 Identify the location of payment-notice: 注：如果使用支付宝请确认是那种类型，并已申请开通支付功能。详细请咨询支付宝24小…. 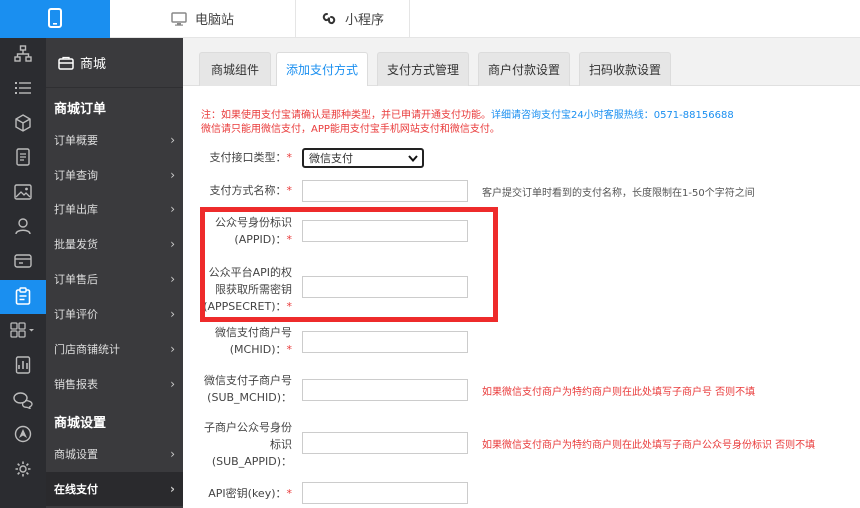
(467, 123).